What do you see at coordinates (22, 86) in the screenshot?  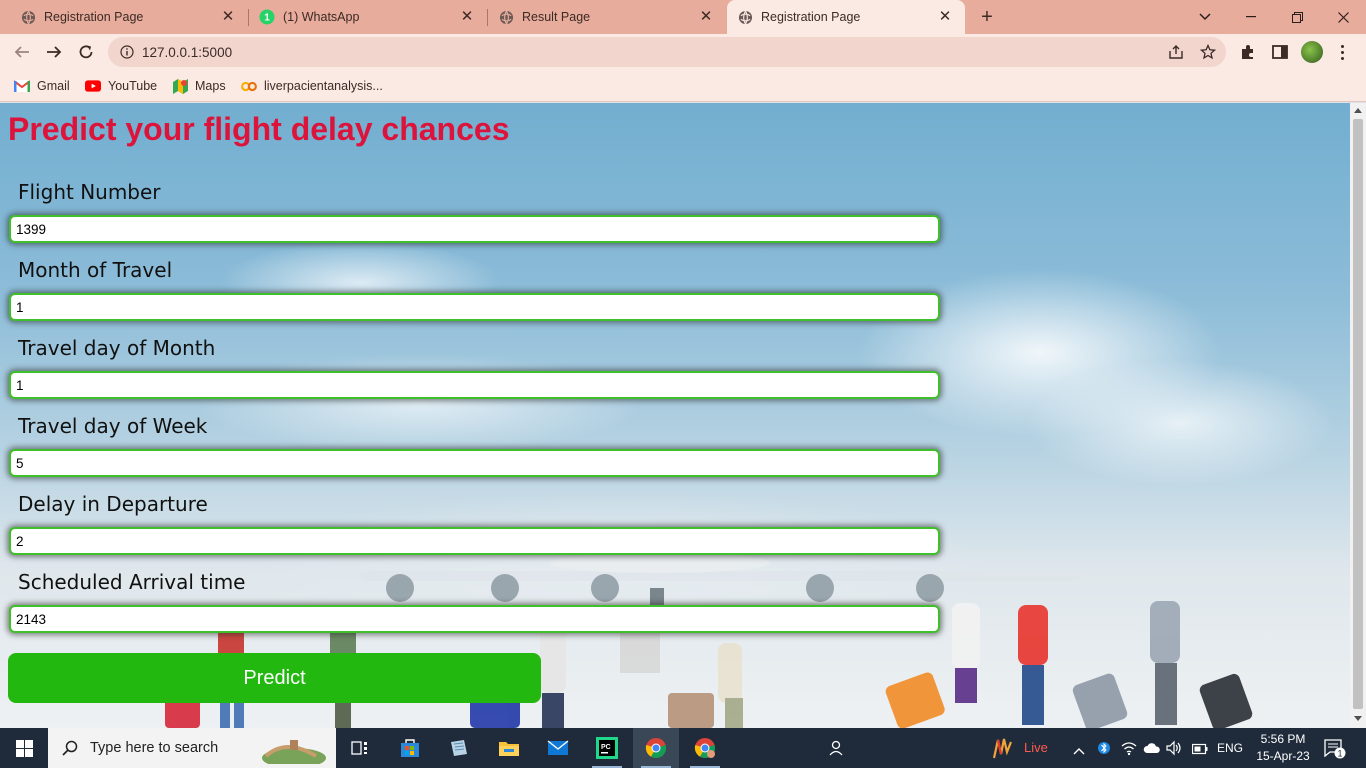 I see `gmail-icon` at bounding box center [22, 86].